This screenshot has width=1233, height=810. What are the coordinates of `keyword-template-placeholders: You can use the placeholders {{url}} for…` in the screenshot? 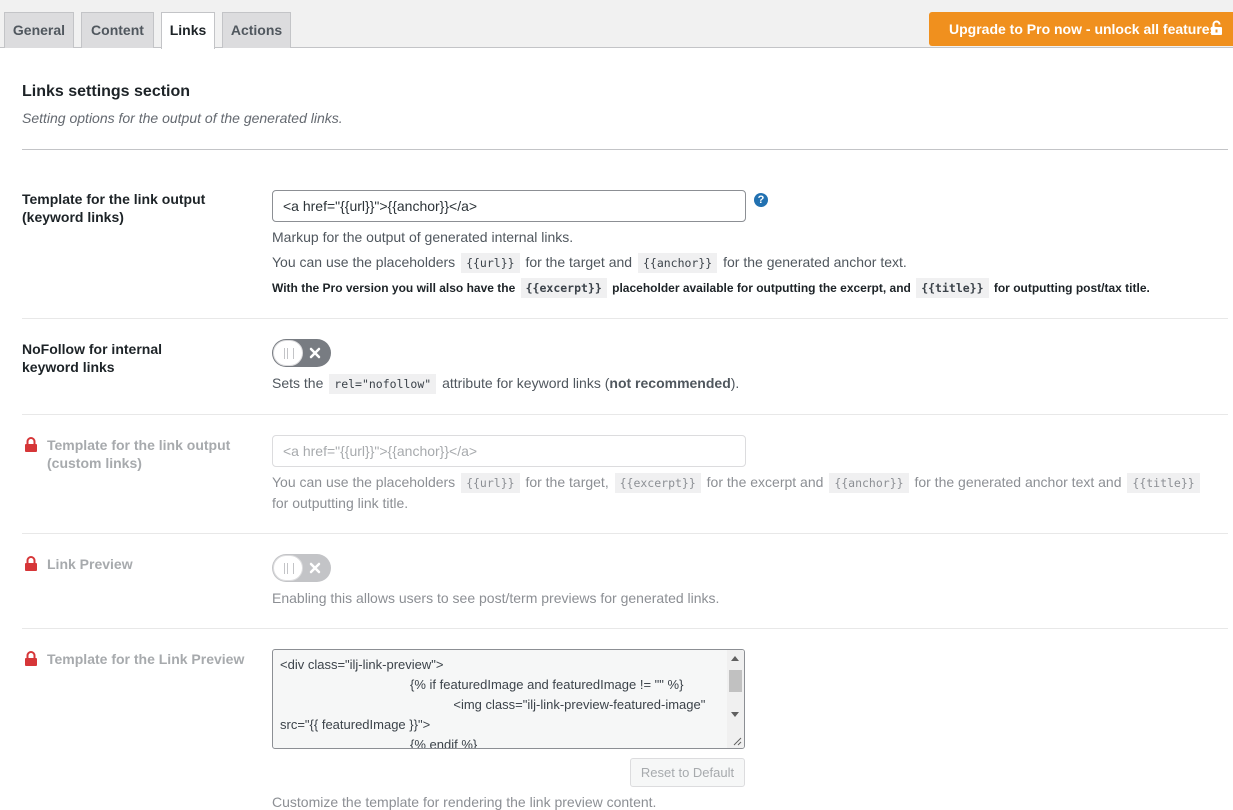 It's located at (589, 263).